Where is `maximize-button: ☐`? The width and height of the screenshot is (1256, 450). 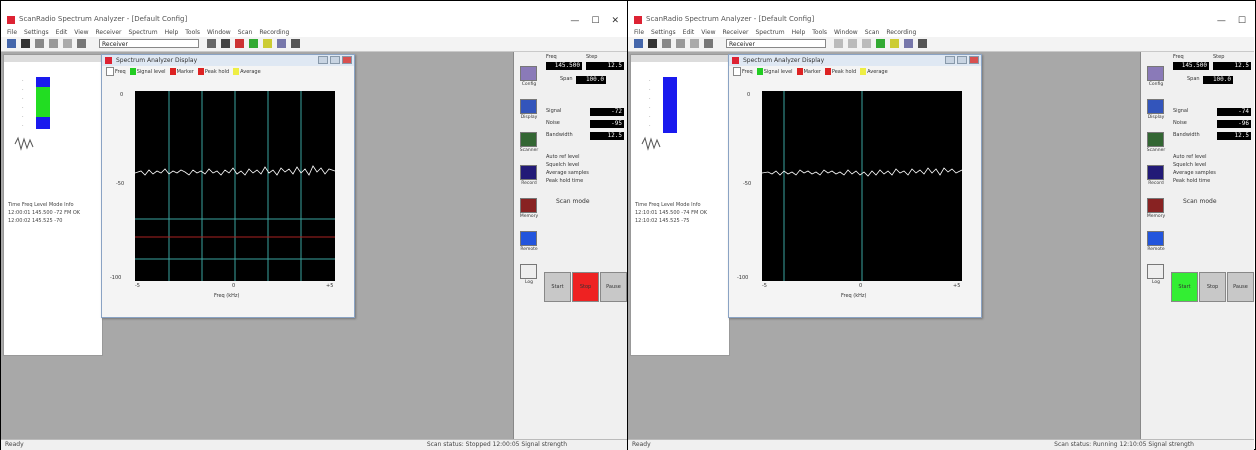
maximize-button: ☐ is located at coordinates (1242, 21).